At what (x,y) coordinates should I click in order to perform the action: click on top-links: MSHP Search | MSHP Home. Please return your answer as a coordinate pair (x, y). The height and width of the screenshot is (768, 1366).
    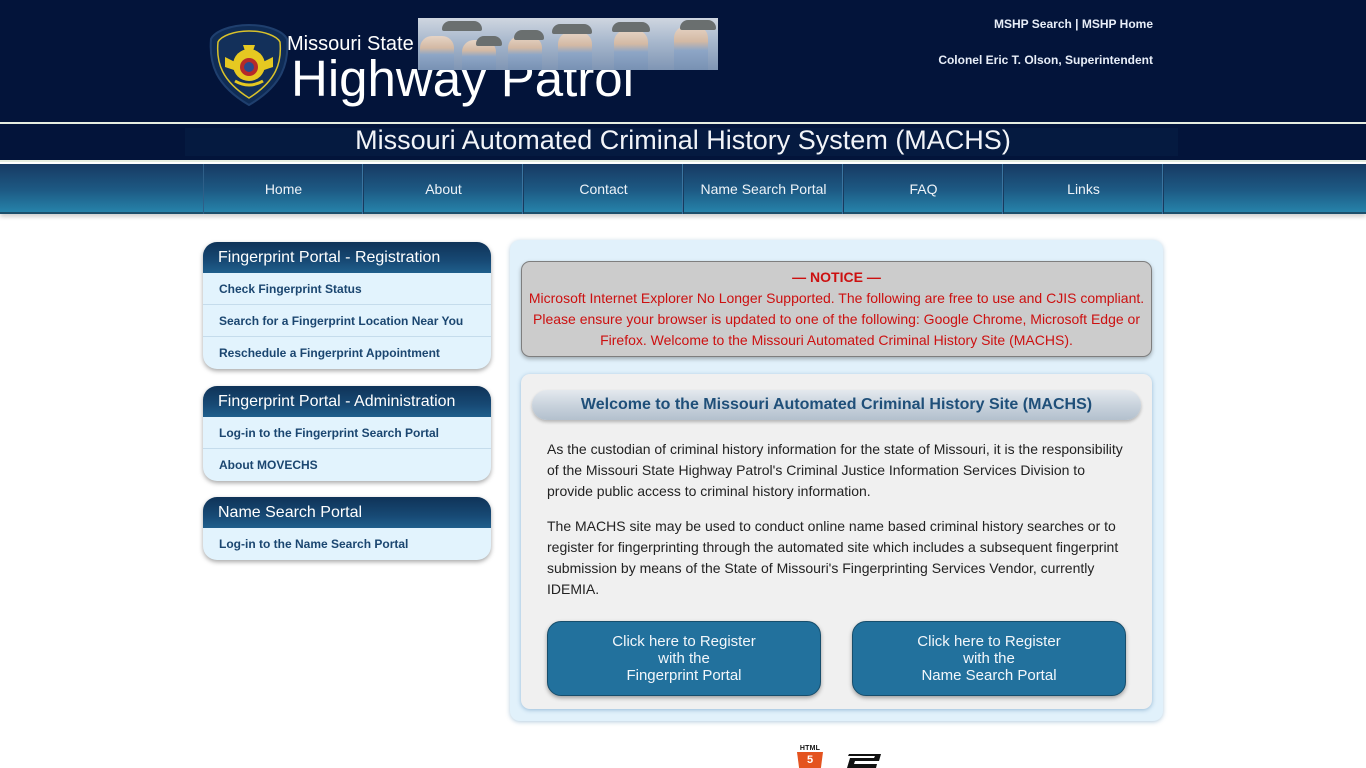
    Looking at the image, I should click on (1073, 24).